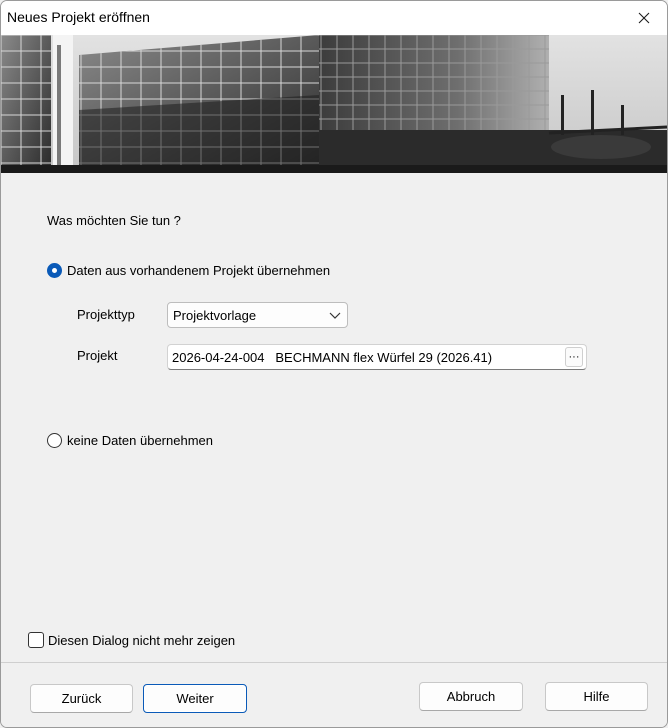 The width and height of the screenshot is (668, 728). I want to click on dont-show-again-checkbox, so click(36, 640).